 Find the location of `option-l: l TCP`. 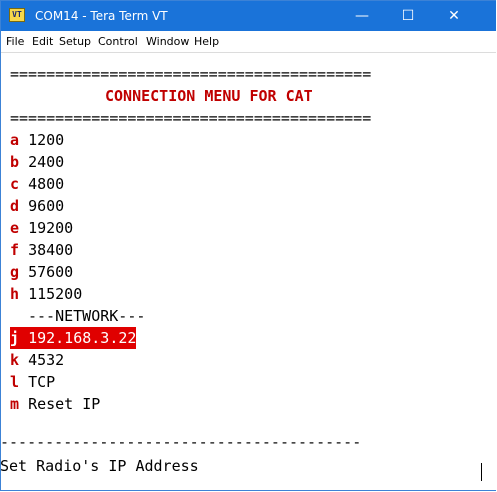

option-l: l TCP is located at coordinates (32, 382).